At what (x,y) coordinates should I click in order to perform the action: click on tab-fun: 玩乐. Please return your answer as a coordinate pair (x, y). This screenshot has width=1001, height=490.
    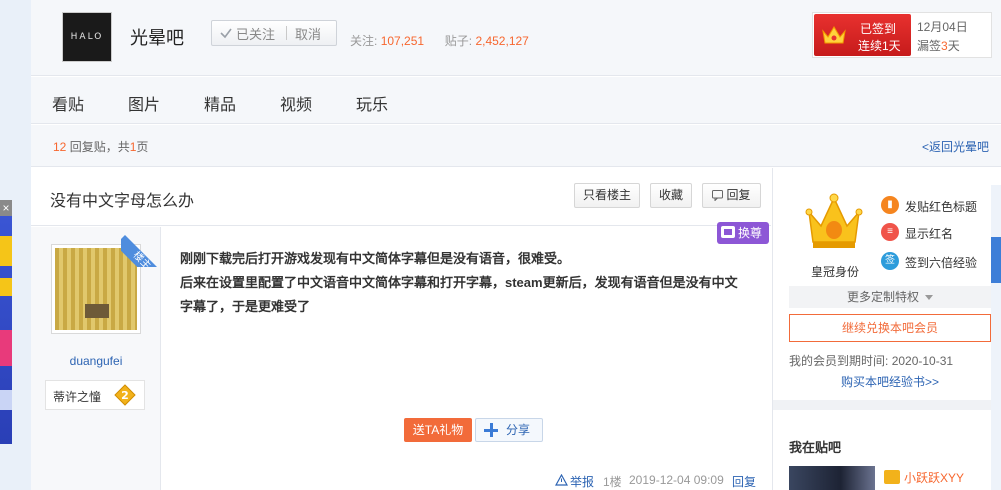
    Looking at the image, I should click on (372, 103).